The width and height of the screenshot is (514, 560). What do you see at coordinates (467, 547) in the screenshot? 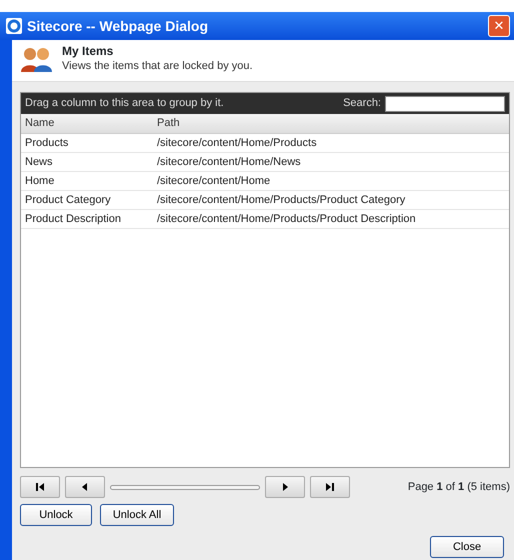
I see `close-button: Close` at bounding box center [467, 547].